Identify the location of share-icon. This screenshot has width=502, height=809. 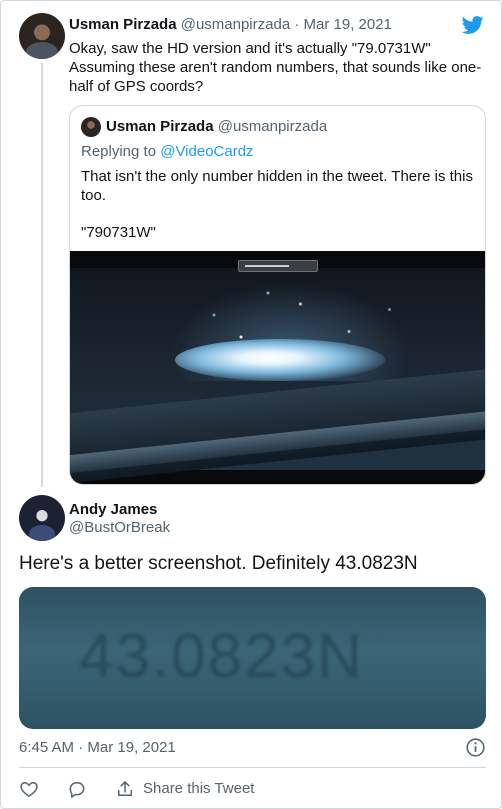
(125, 788).